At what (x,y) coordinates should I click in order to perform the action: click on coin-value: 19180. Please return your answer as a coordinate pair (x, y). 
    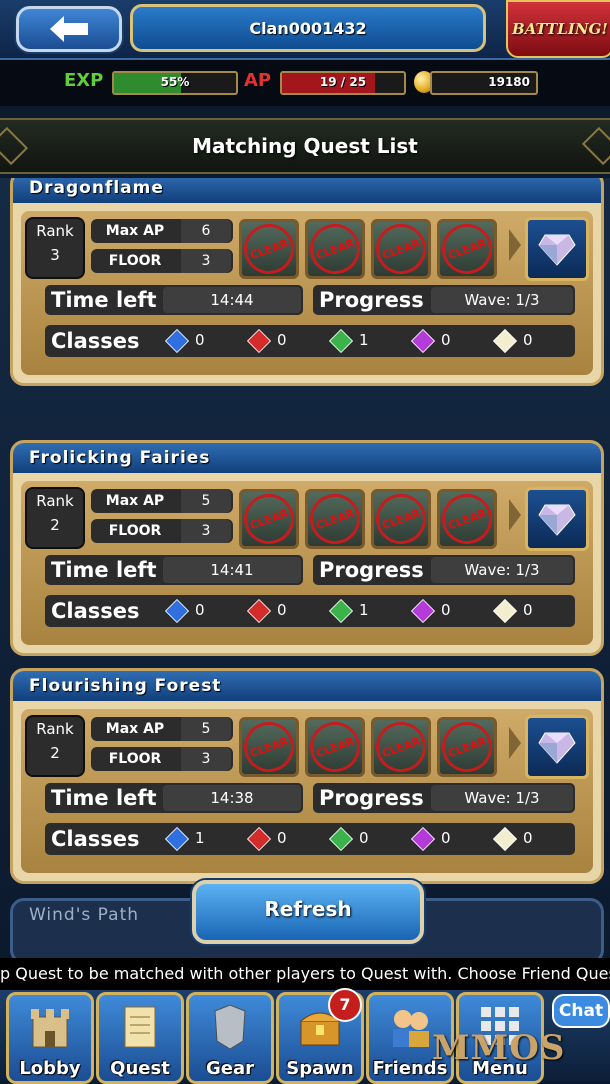
    Looking at the image, I should click on (509, 82).